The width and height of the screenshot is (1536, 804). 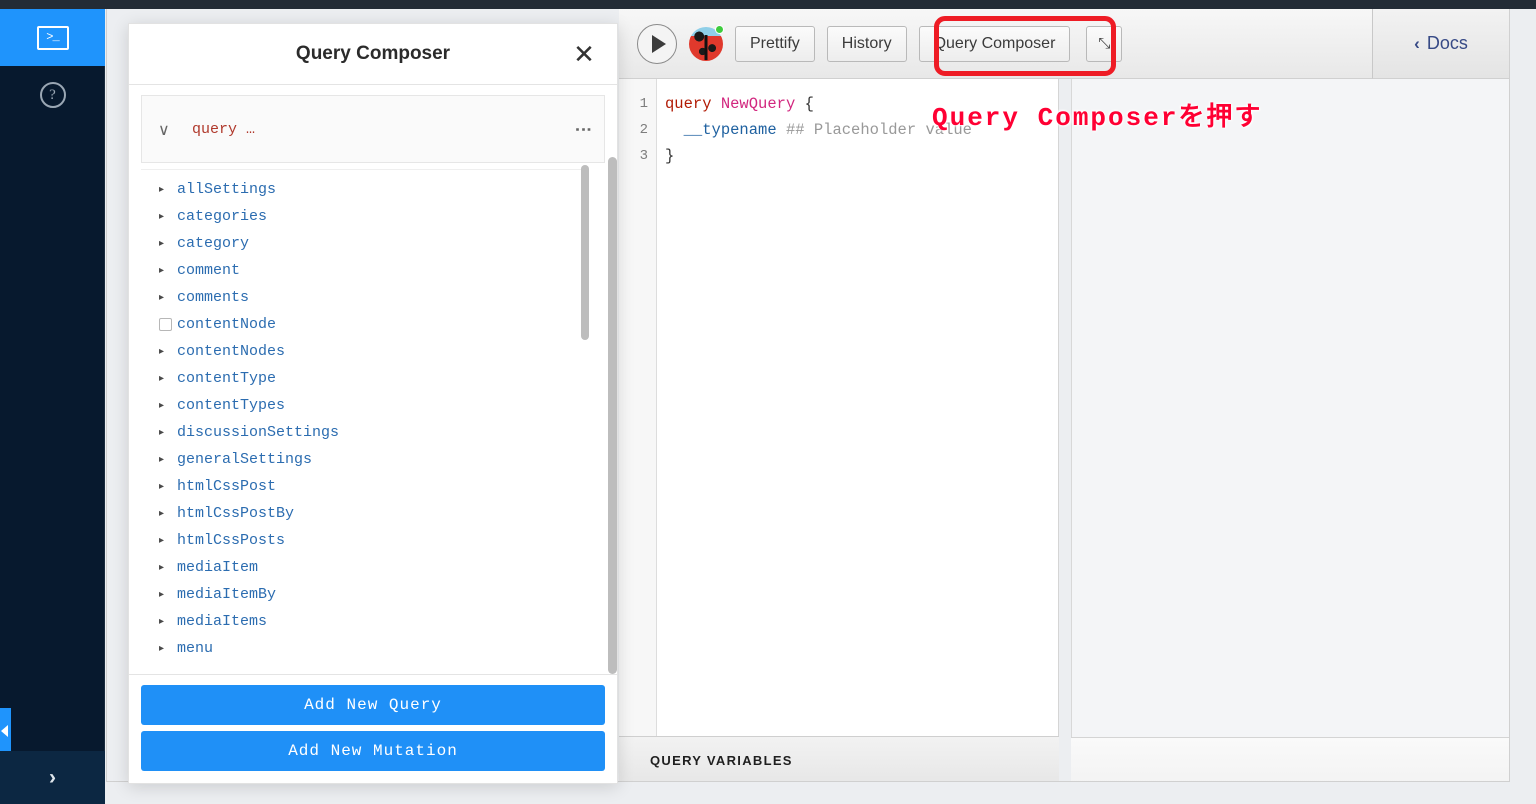 I want to click on history-button: History, so click(x=866, y=43).